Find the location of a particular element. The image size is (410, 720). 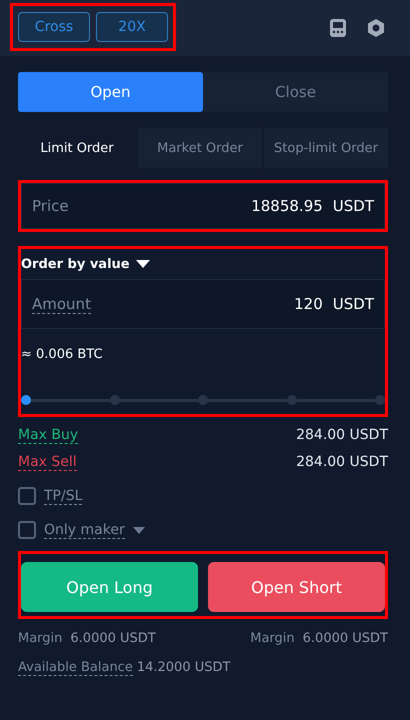

balance-value: 14.2000 USDT is located at coordinates (183, 668).